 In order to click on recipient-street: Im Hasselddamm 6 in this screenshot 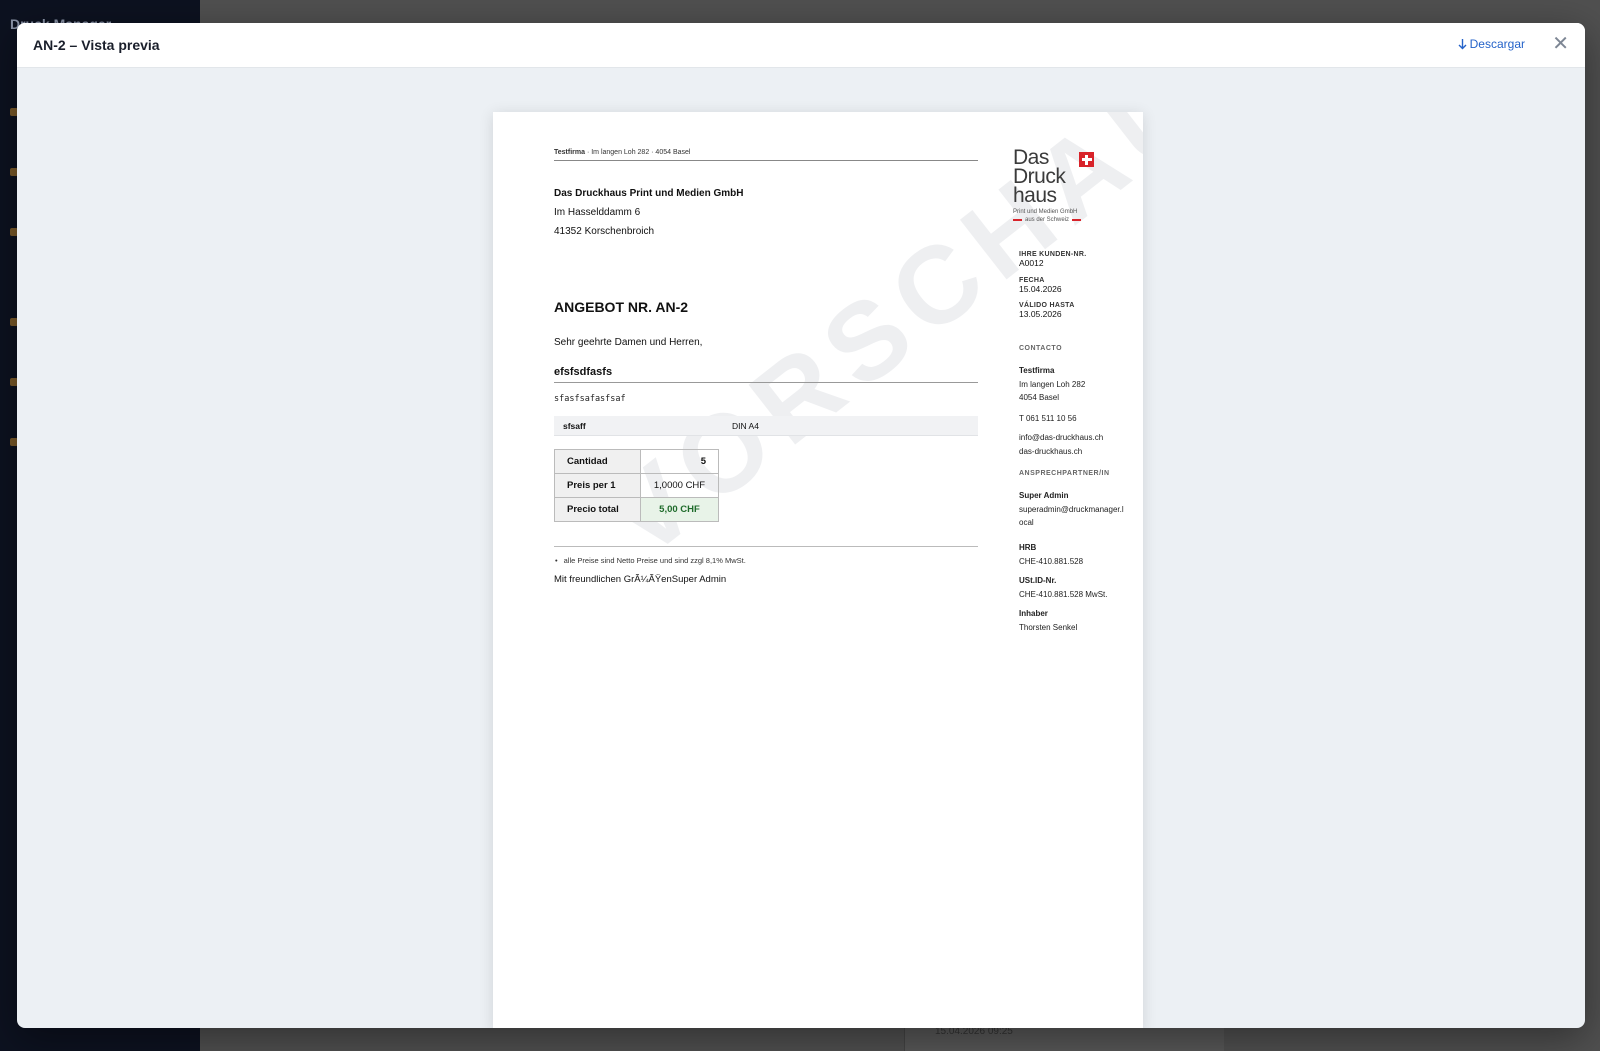, I will do `click(597, 212)`.